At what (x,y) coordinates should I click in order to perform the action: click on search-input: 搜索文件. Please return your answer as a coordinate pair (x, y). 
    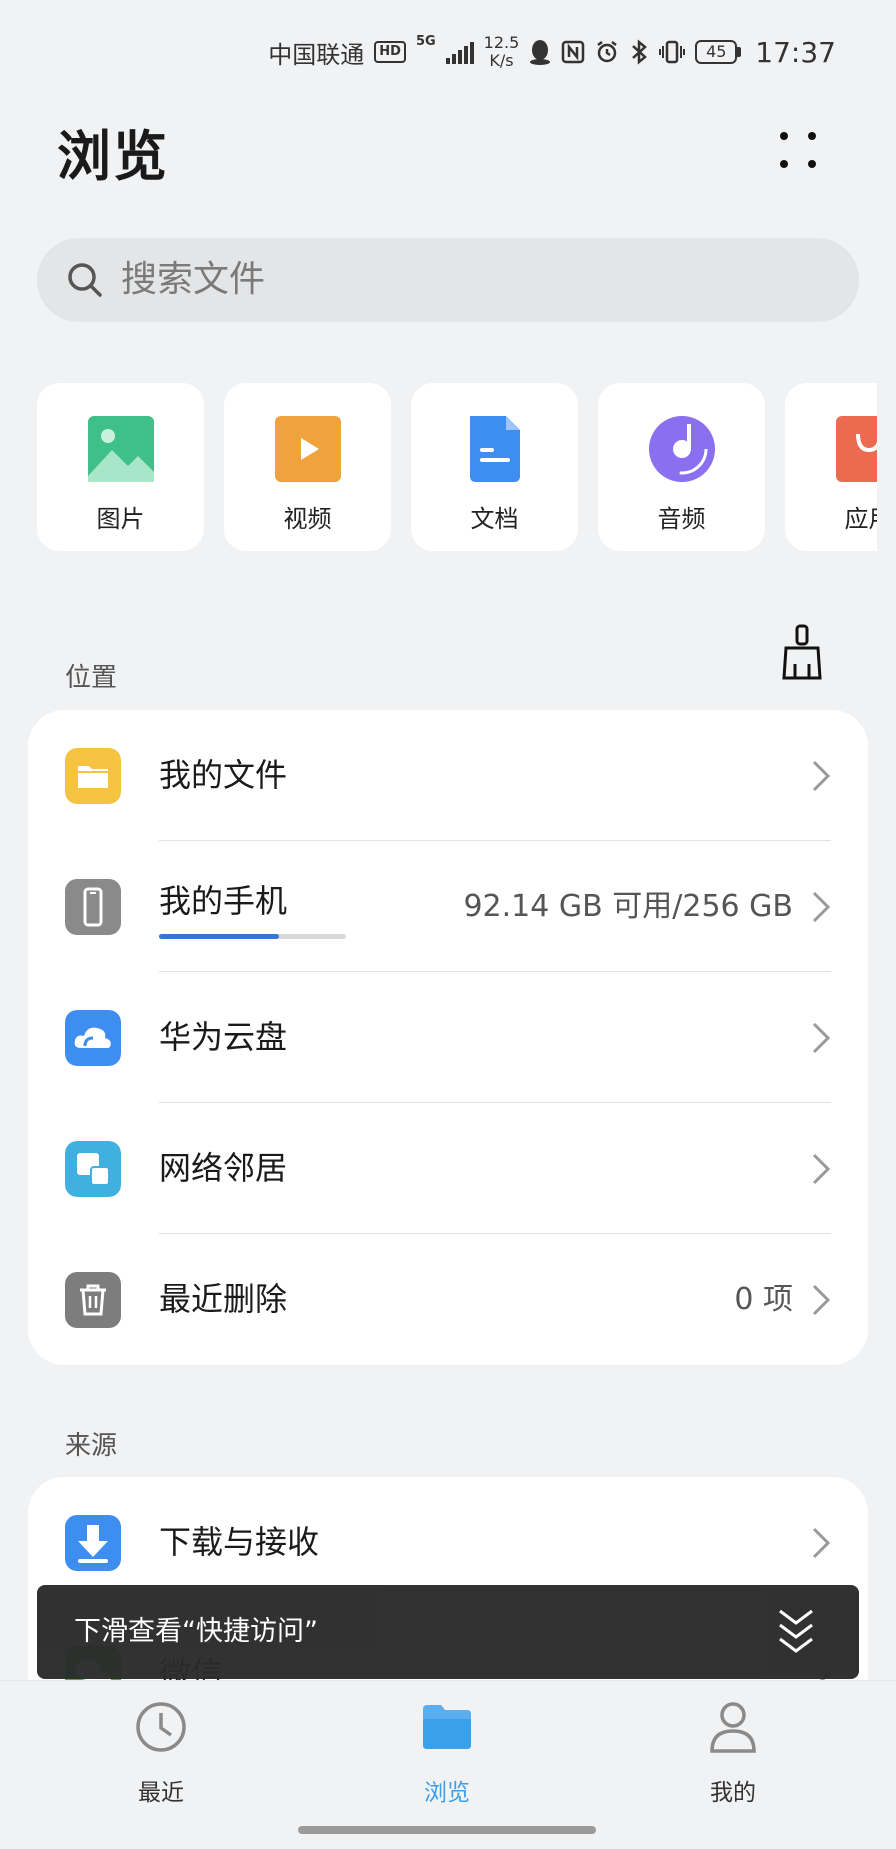
    Looking at the image, I should click on (193, 280).